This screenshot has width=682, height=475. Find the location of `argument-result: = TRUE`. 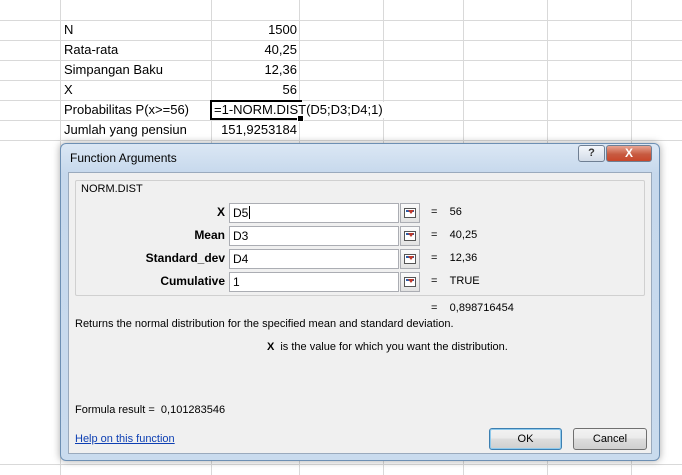

argument-result: = TRUE is located at coordinates (455, 281).